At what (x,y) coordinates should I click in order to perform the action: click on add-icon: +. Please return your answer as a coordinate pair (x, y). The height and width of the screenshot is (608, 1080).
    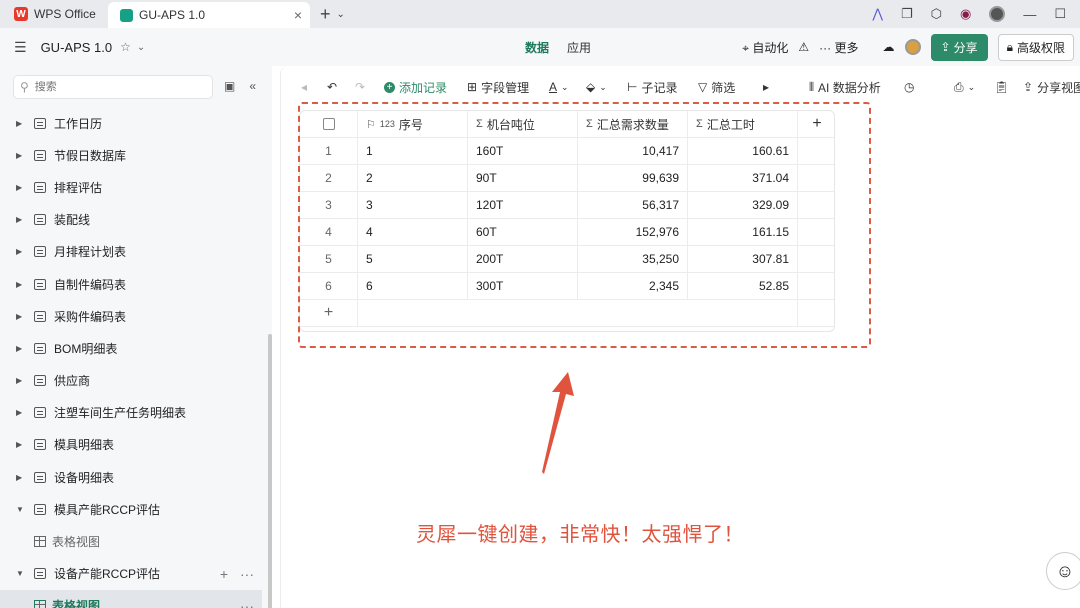
    Looking at the image, I should click on (224, 574).